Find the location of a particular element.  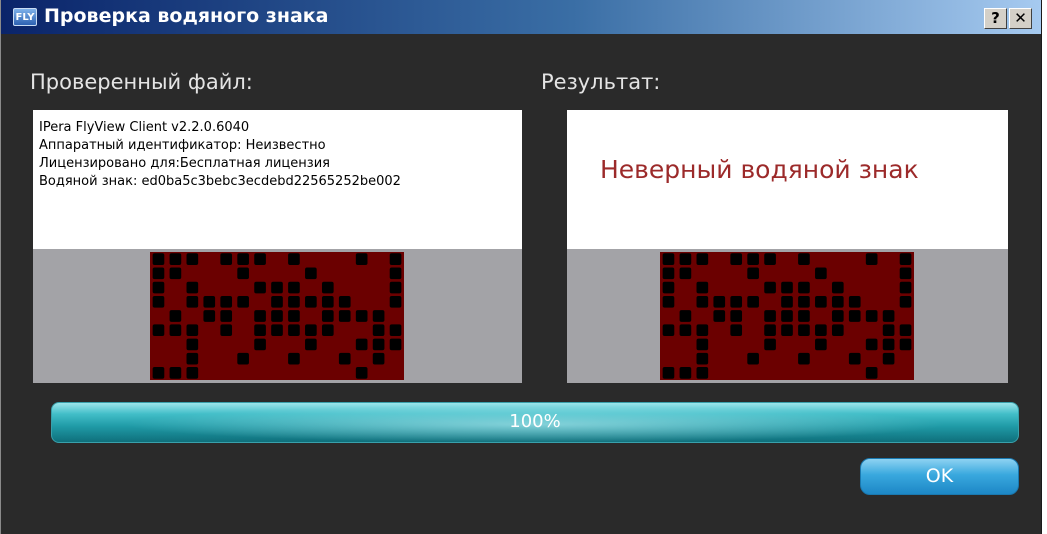

checked-file-label: Проверенный файл: is located at coordinates (141, 82).